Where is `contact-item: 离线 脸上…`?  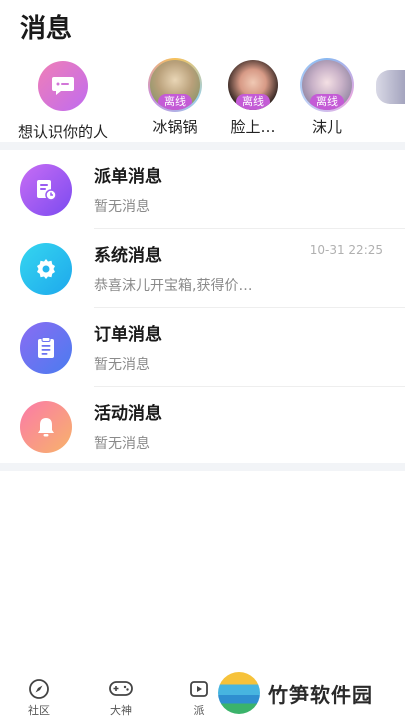 contact-item: 离线 脸上… is located at coordinates (253, 97).